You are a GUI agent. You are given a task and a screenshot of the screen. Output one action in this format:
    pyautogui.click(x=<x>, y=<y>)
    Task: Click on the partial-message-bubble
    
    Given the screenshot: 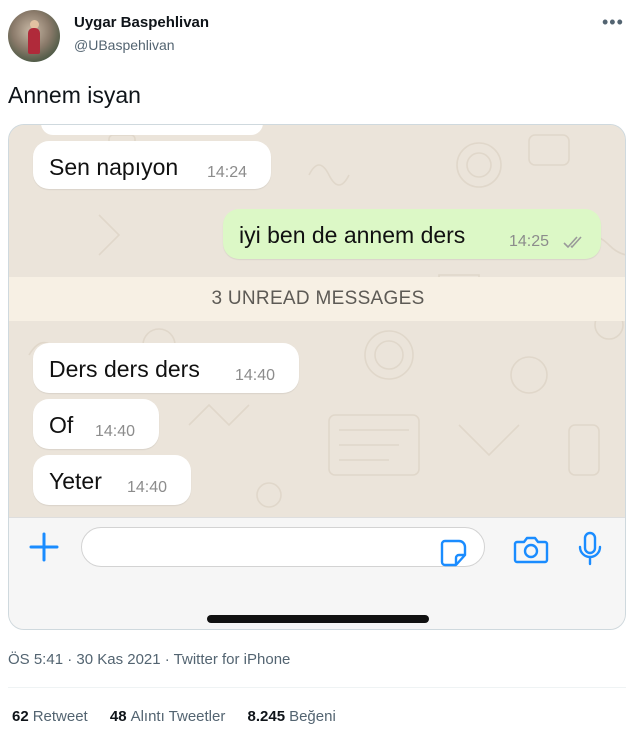 What is the action you would take?
    pyautogui.click(x=152, y=130)
    